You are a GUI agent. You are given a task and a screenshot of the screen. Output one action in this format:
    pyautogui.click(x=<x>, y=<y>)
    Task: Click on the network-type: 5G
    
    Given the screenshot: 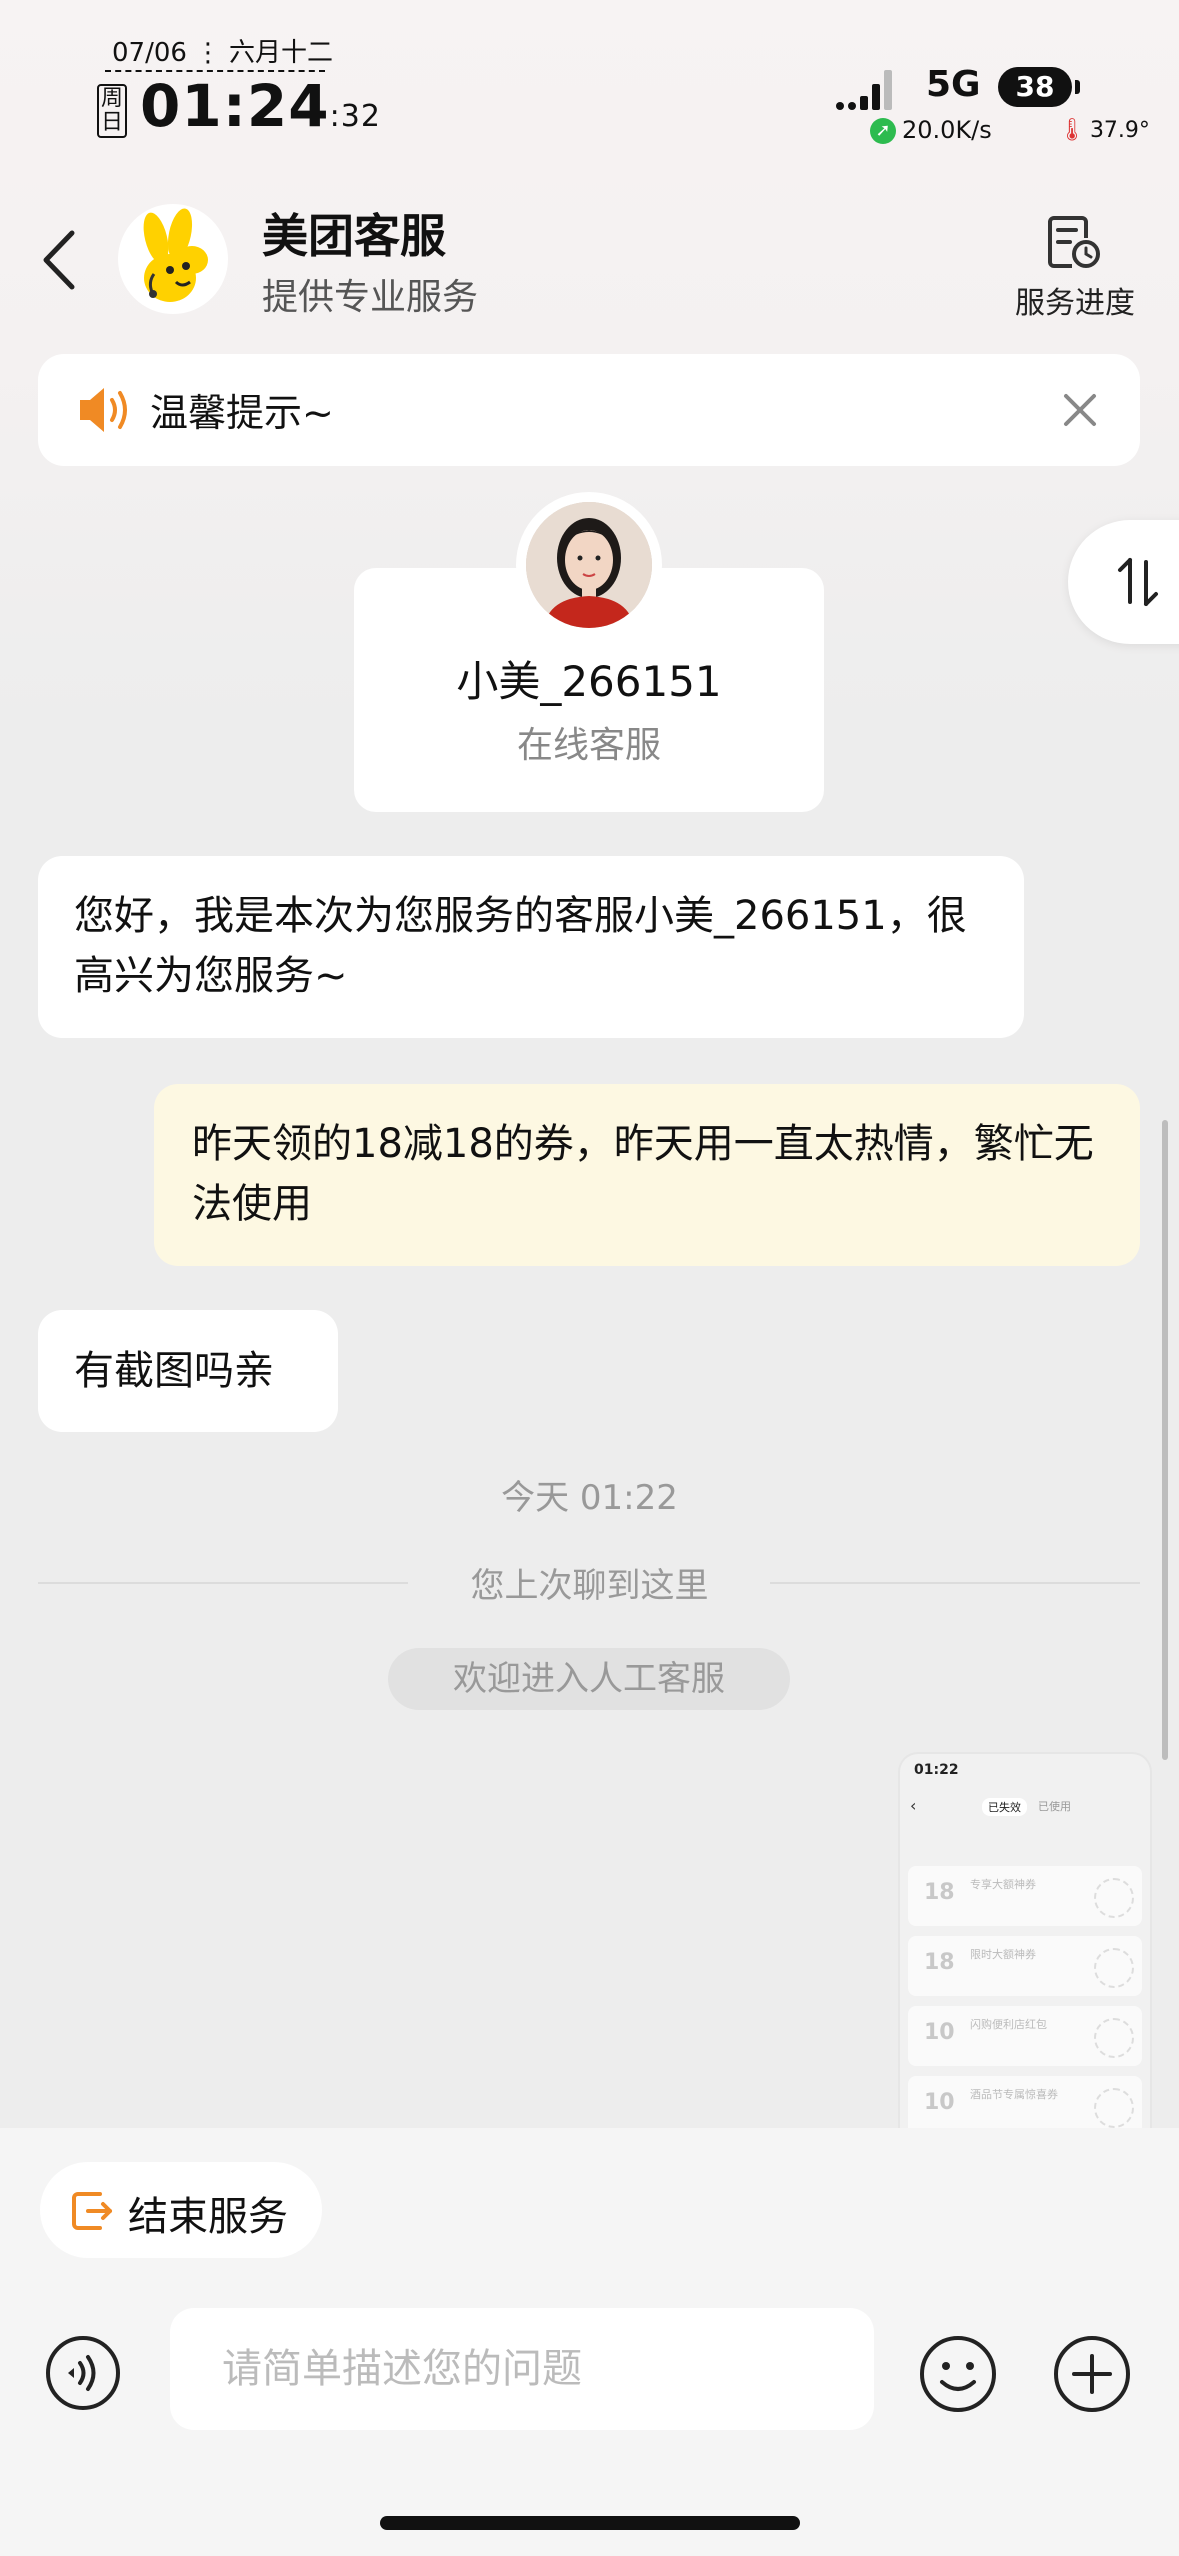 What is the action you would take?
    pyautogui.click(x=953, y=84)
    